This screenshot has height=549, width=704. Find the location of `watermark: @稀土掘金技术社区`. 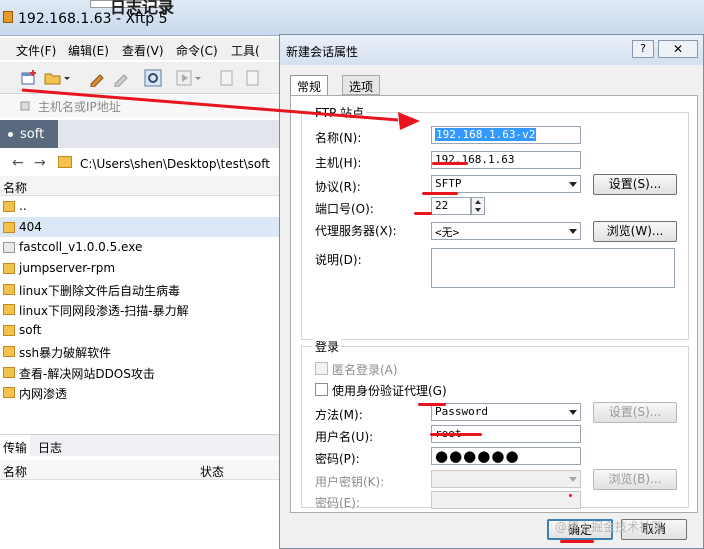

watermark: @稀土掘金技术社区 is located at coordinates (609, 527).